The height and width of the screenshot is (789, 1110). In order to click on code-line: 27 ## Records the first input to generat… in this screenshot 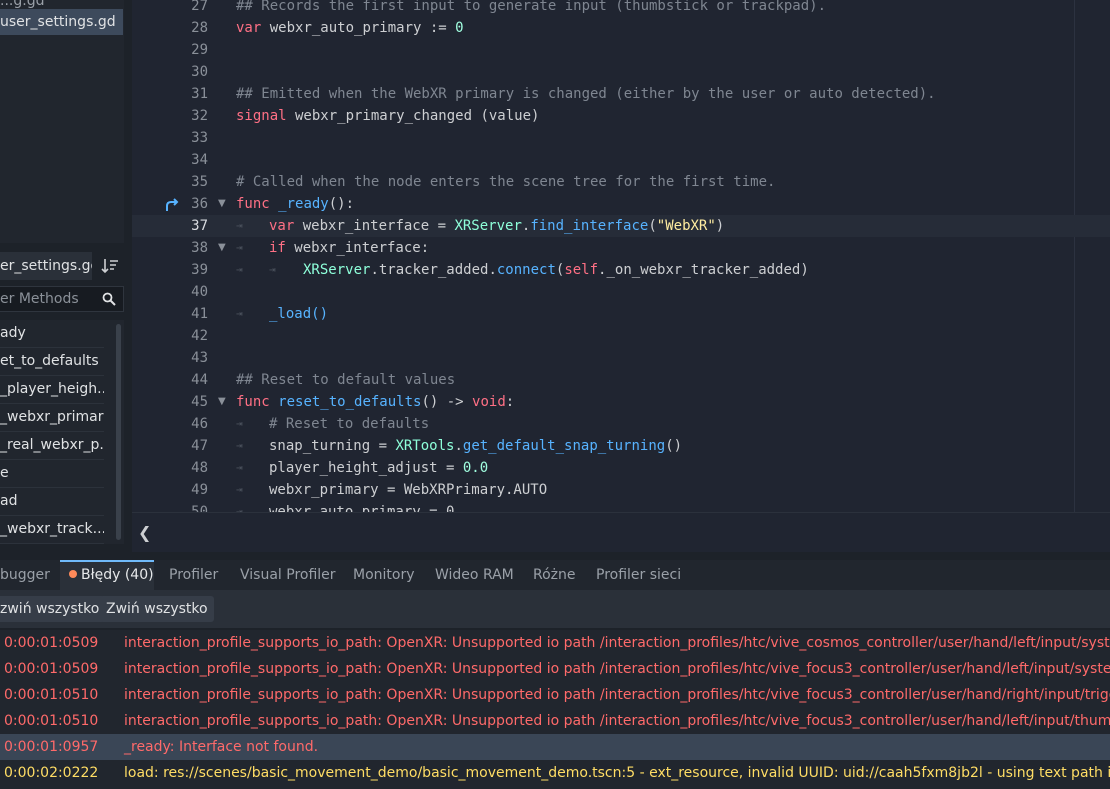, I will do `click(621, 8)`.